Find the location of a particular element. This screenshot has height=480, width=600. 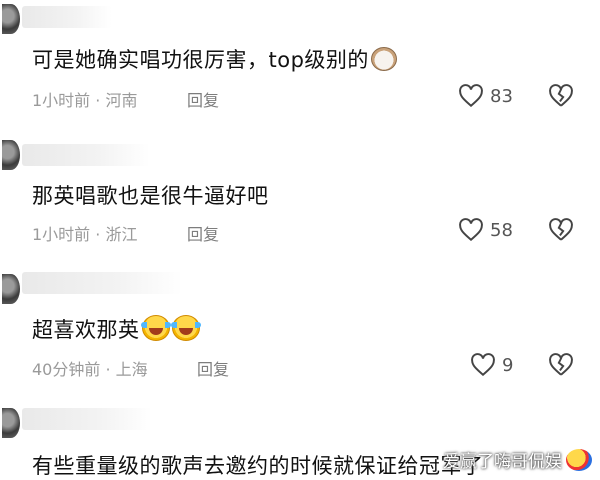

comment-text: 可是她确实唱功很厉害，top级别的 is located at coordinates (214, 59).